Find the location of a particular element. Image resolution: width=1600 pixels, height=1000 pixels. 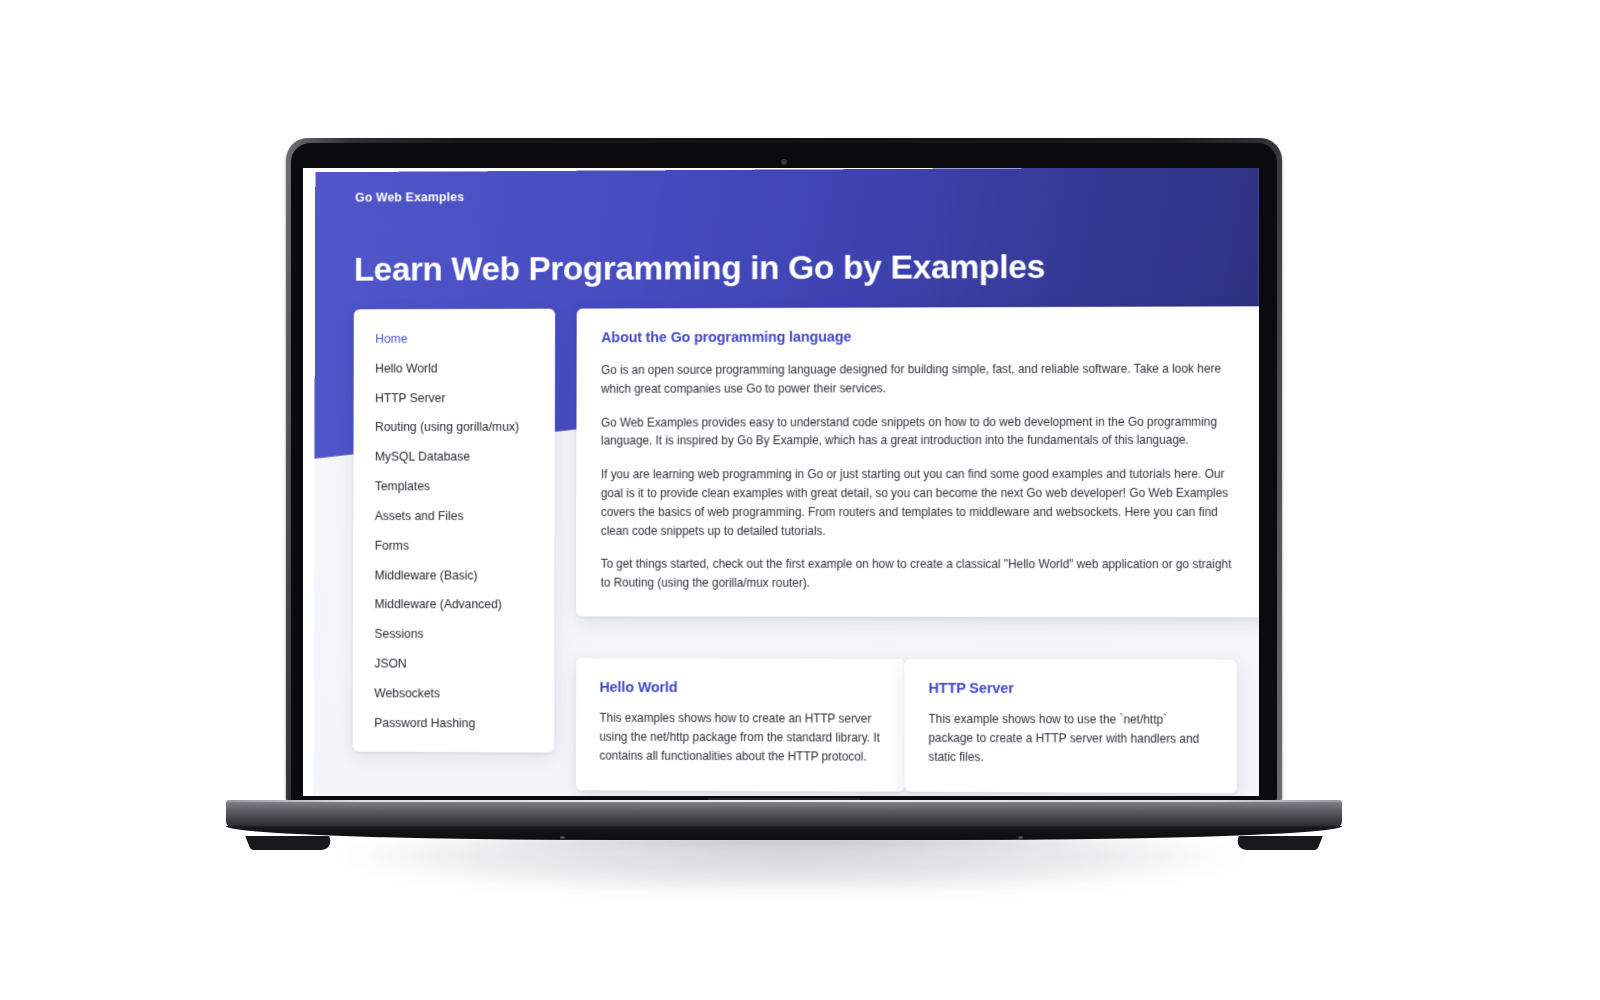

webcam-icon is located at coordinates (784, 162).